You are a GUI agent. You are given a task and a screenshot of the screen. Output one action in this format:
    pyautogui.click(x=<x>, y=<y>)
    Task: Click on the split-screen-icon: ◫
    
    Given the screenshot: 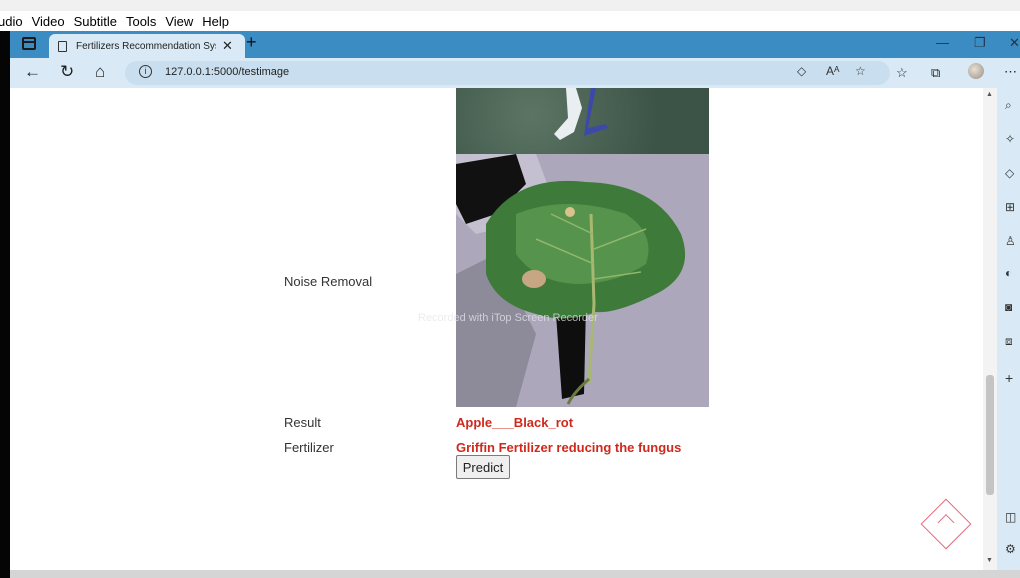 What is the action you would take?
    pyautogui.click(x=1010, y=517)
    